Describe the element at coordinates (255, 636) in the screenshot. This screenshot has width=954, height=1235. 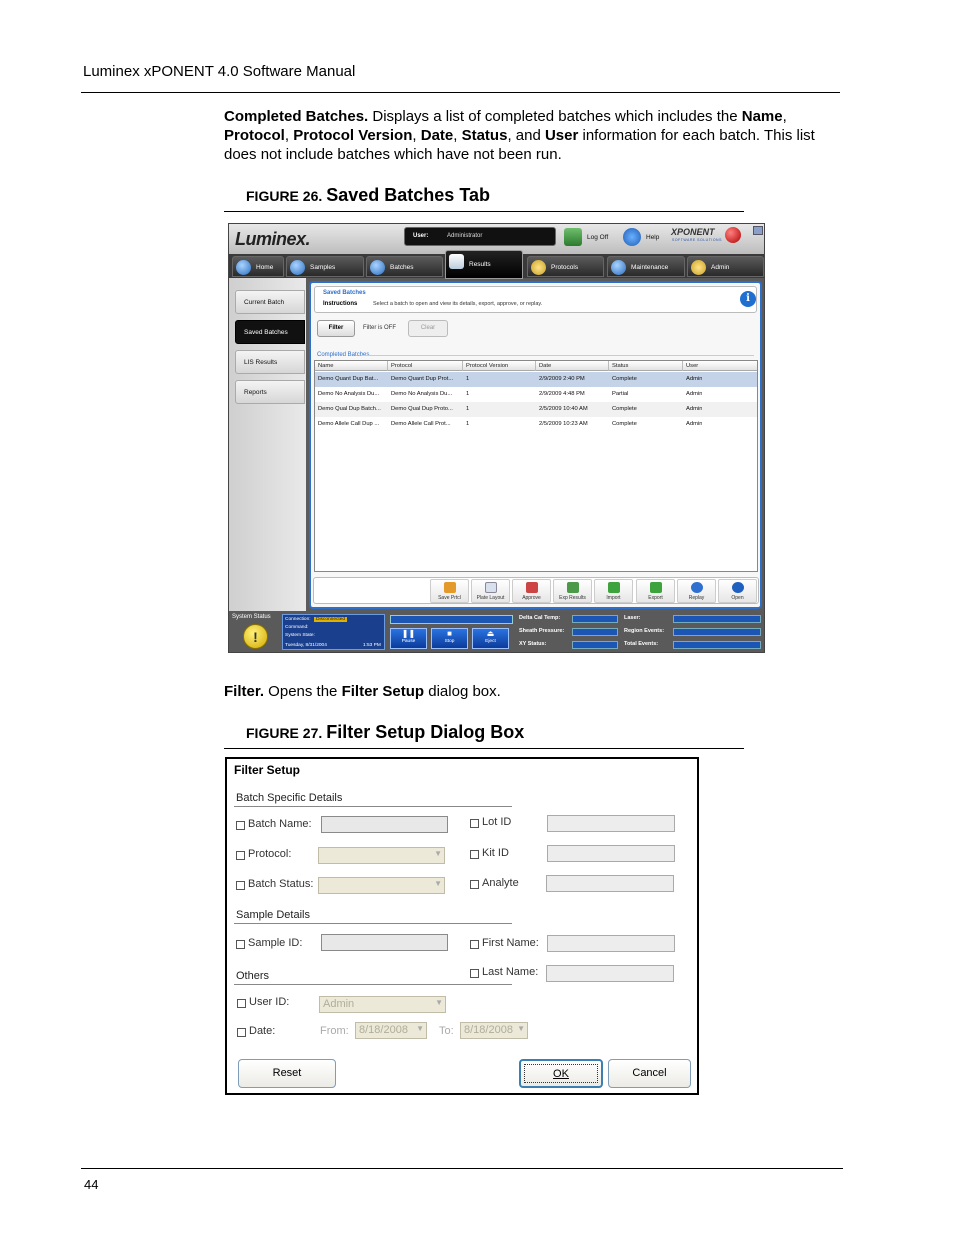
I see `warning-icon: !` at that location.